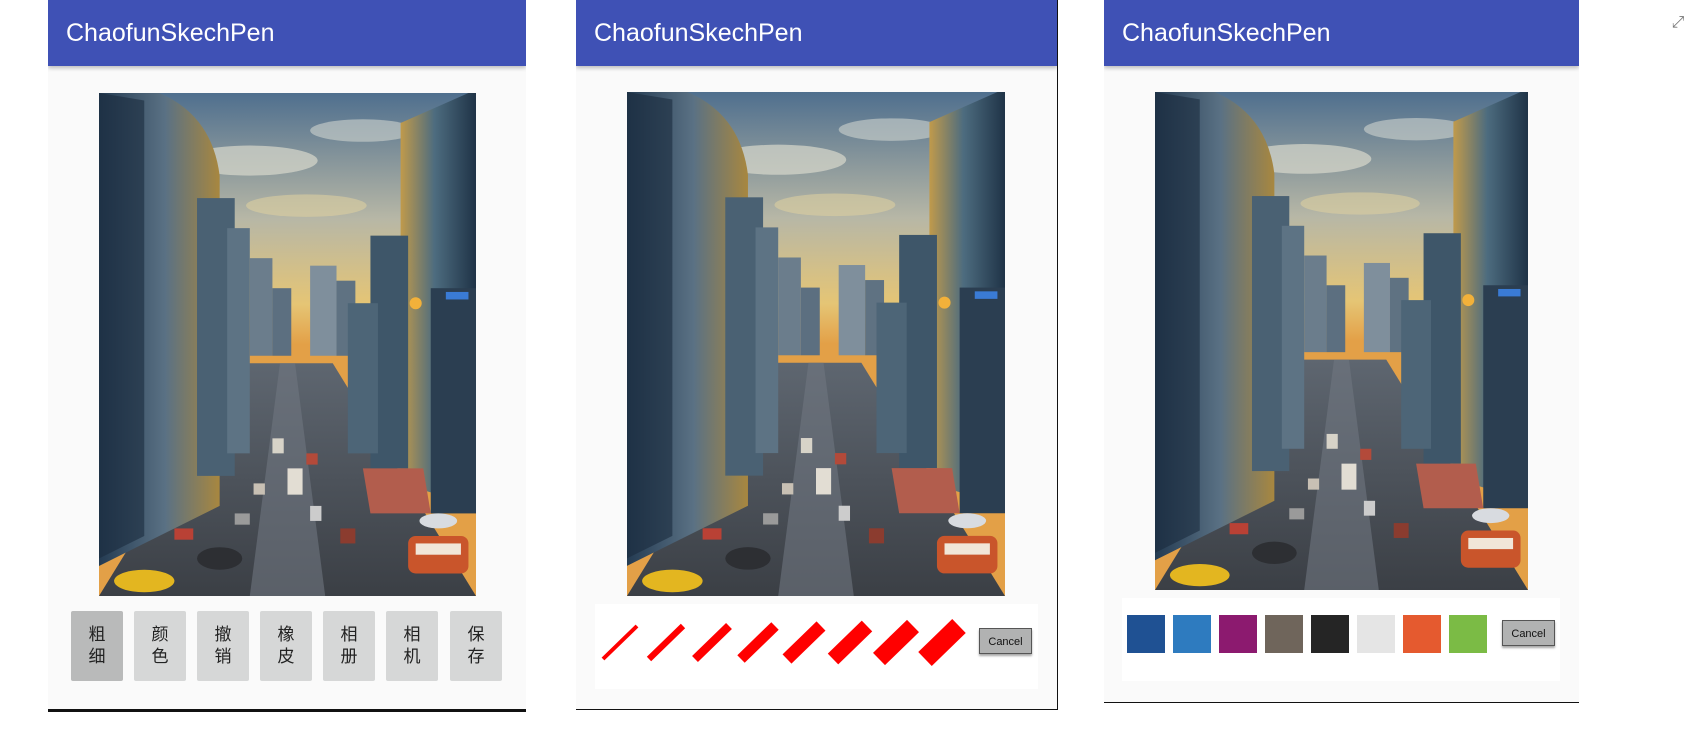  I want to click on tool-label-top: 撤, so click(223, 635).